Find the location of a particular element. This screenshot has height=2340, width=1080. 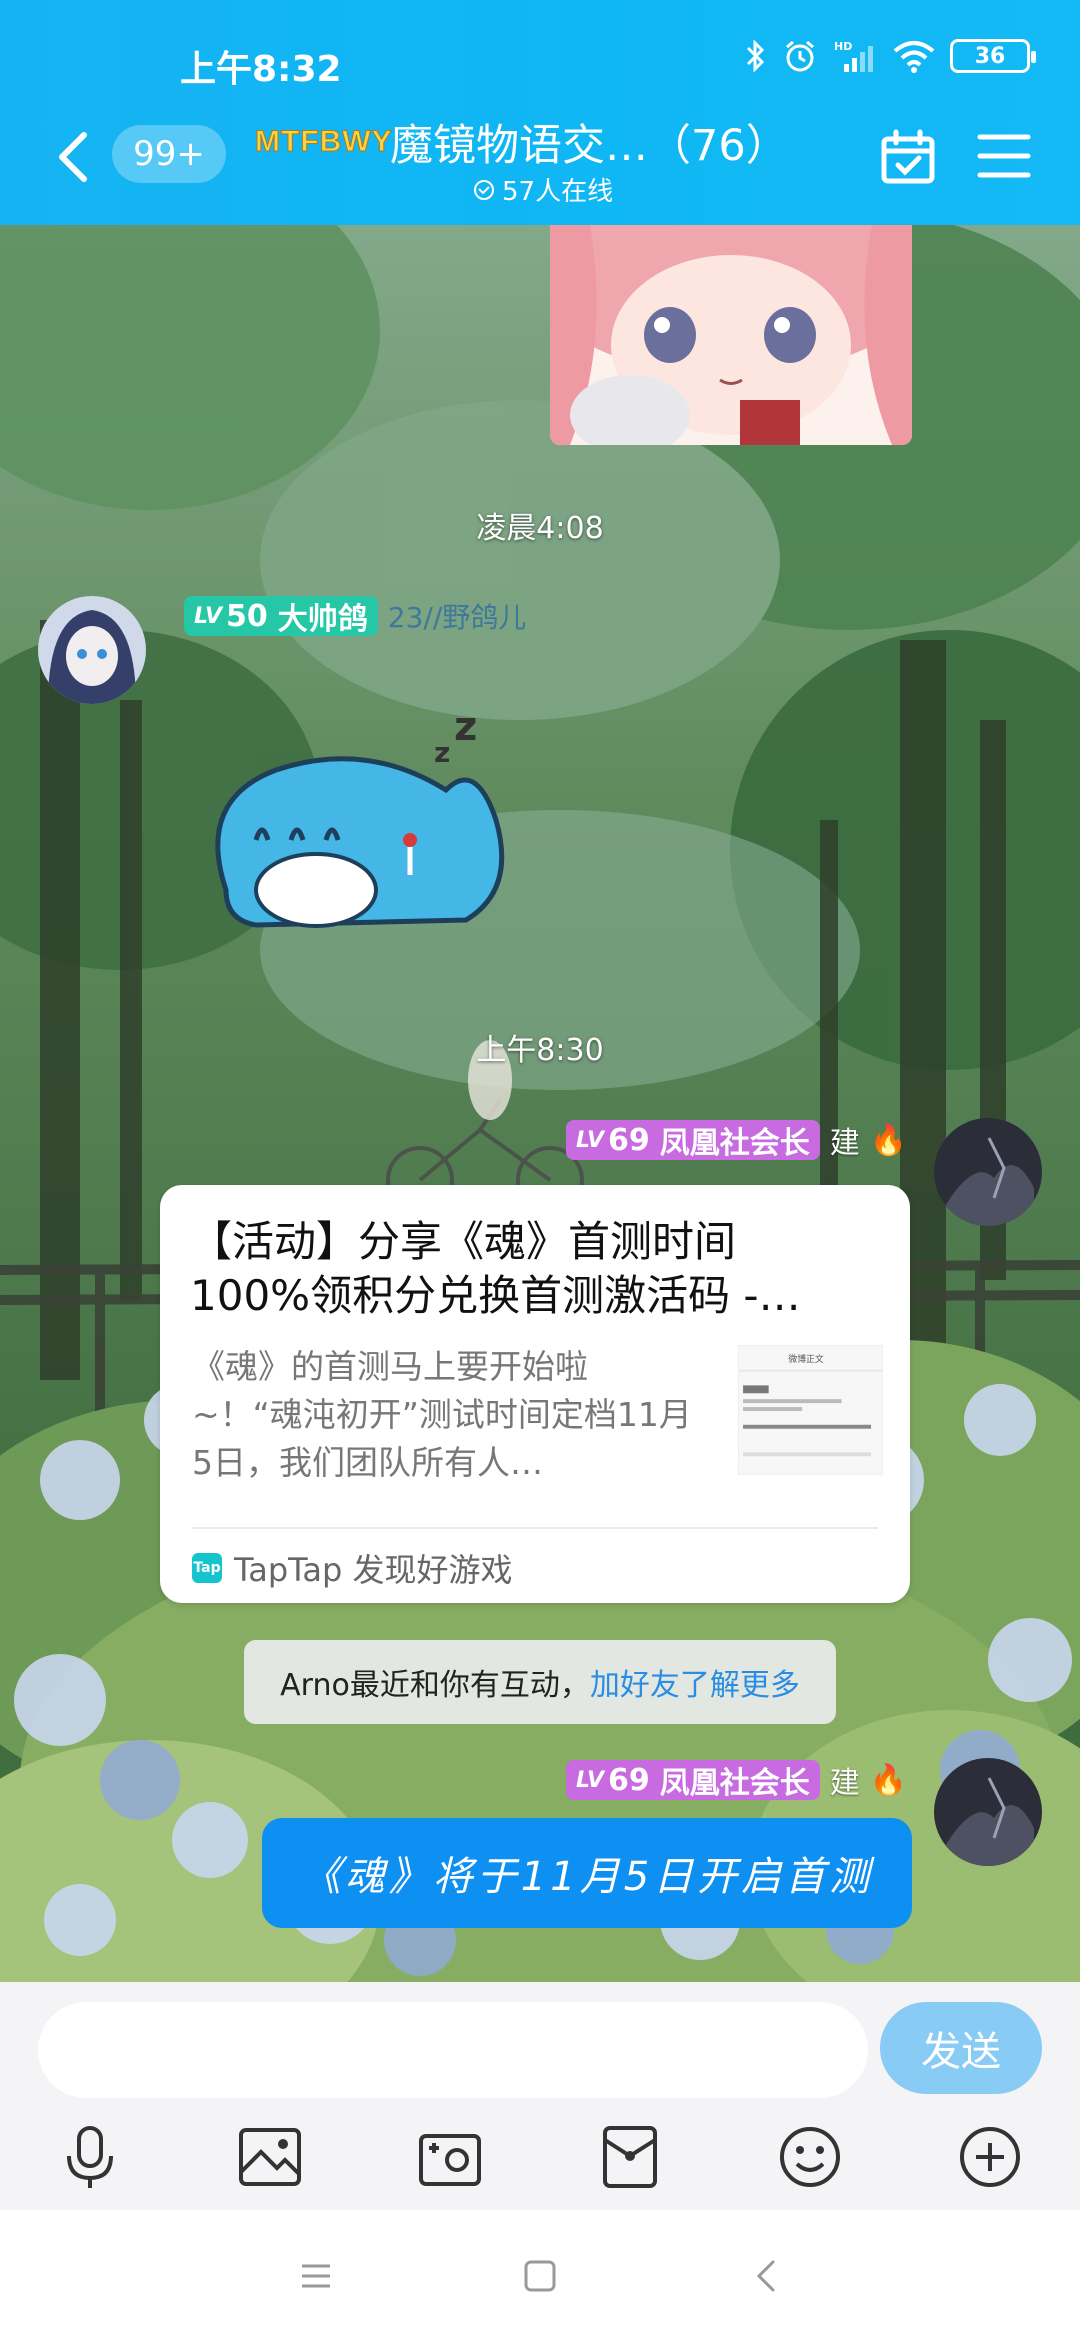

emoji-icon is located at coordinates (810, 2157).